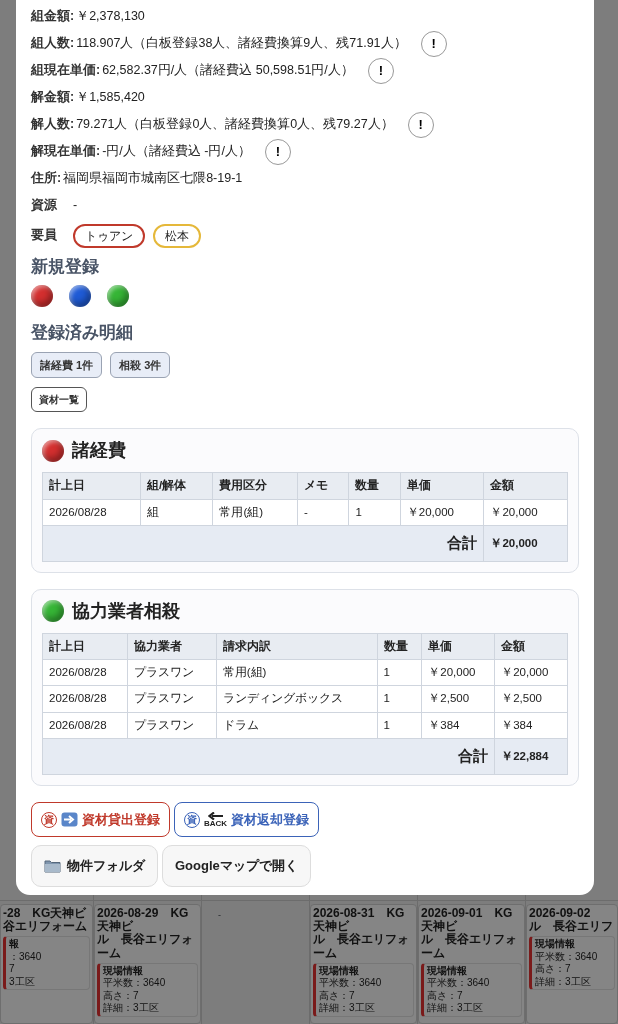 This screenshot has height=1024, width=618. What do you see at coordinates (153, 178) in the screenshot?
I see `field-value: 福岡県福岡市城南区七隈8-19-1` at bounding box center [153, 178].